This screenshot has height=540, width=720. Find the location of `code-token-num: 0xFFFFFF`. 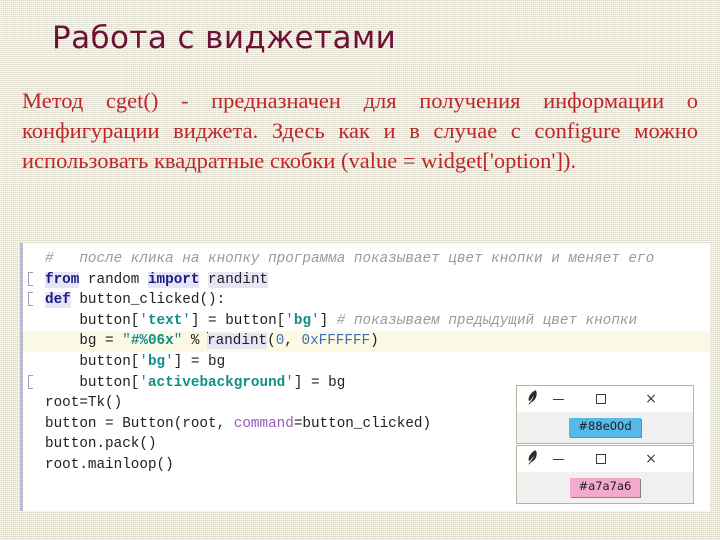

code-token-num: 0xFFFFFF is located at coordinates (336, 341).